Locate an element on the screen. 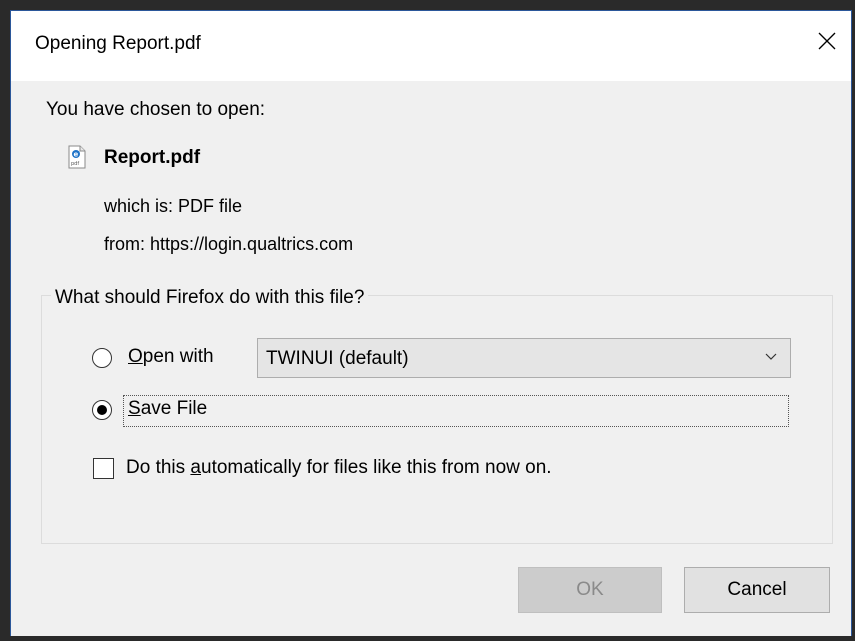 This screenshot has width=855, height=641. file-type: which is: PDF file is located at coordinates (173, 206).